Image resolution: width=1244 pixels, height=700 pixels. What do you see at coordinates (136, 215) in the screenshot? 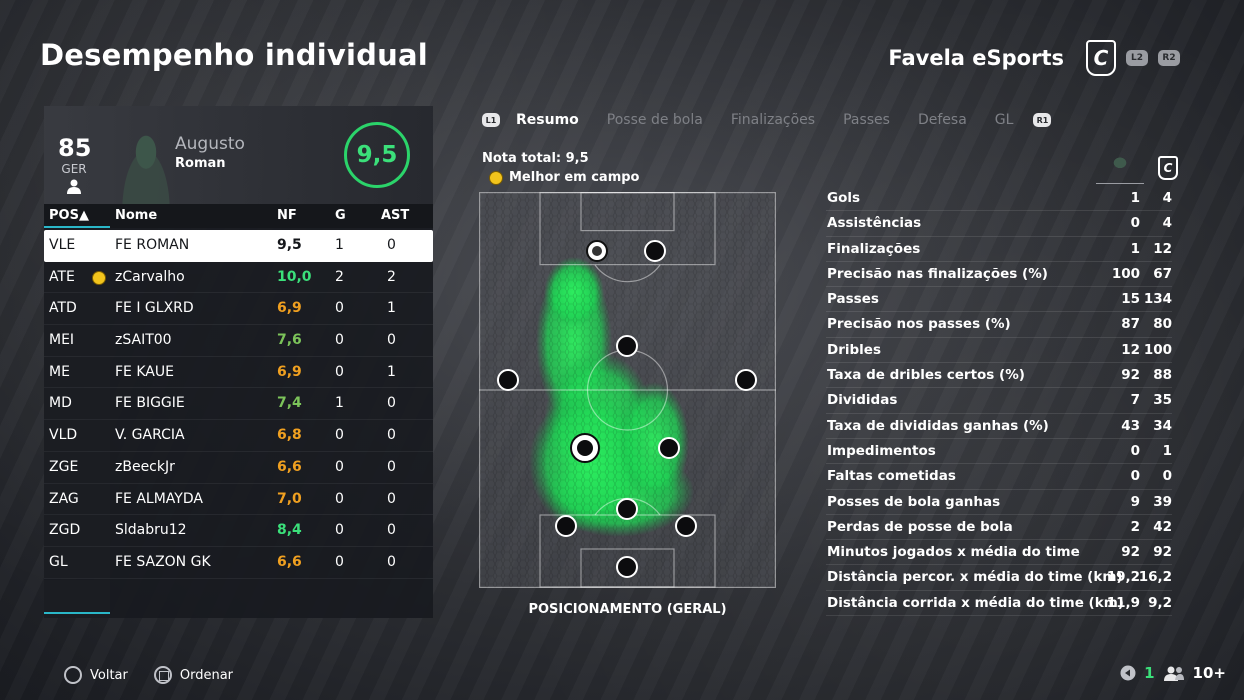
I see `column-name: Nome` at bounding box center [136, 215].